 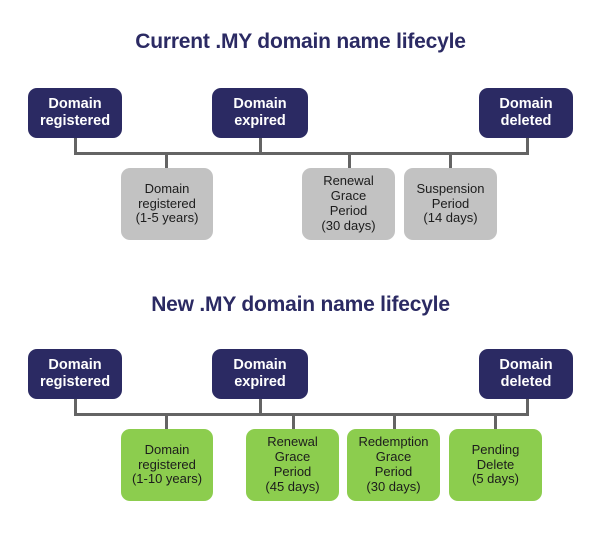 I want to click on current-event-domain-registered-label: Domain registered, so click(x=75, y=112).